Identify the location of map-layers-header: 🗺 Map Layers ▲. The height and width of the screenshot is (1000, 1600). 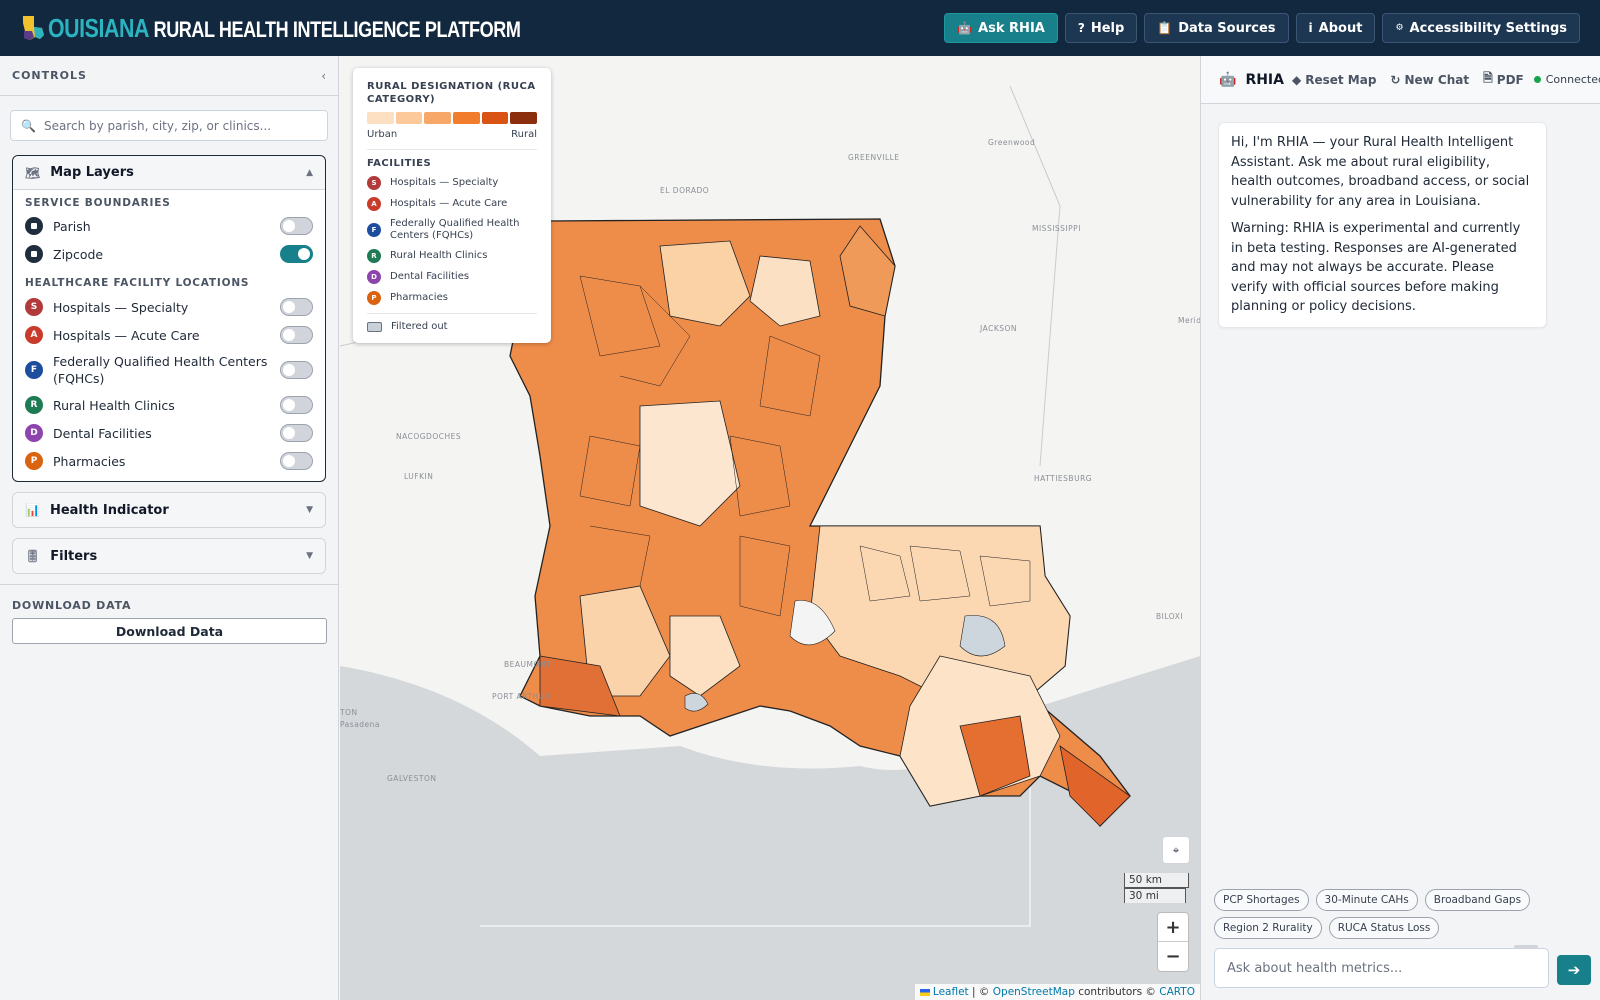
(169, 173).